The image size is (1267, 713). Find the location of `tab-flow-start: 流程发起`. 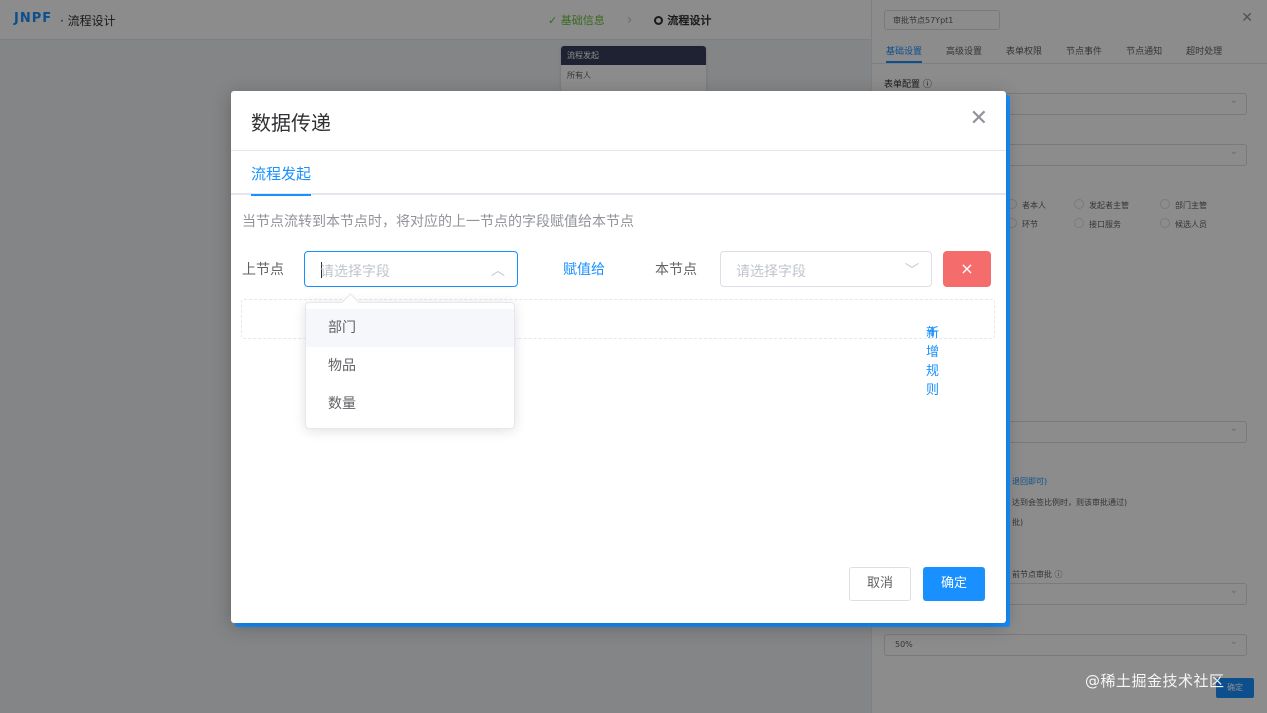

tab-flow-start: 流程发起 is located at coordinates (281, 179).